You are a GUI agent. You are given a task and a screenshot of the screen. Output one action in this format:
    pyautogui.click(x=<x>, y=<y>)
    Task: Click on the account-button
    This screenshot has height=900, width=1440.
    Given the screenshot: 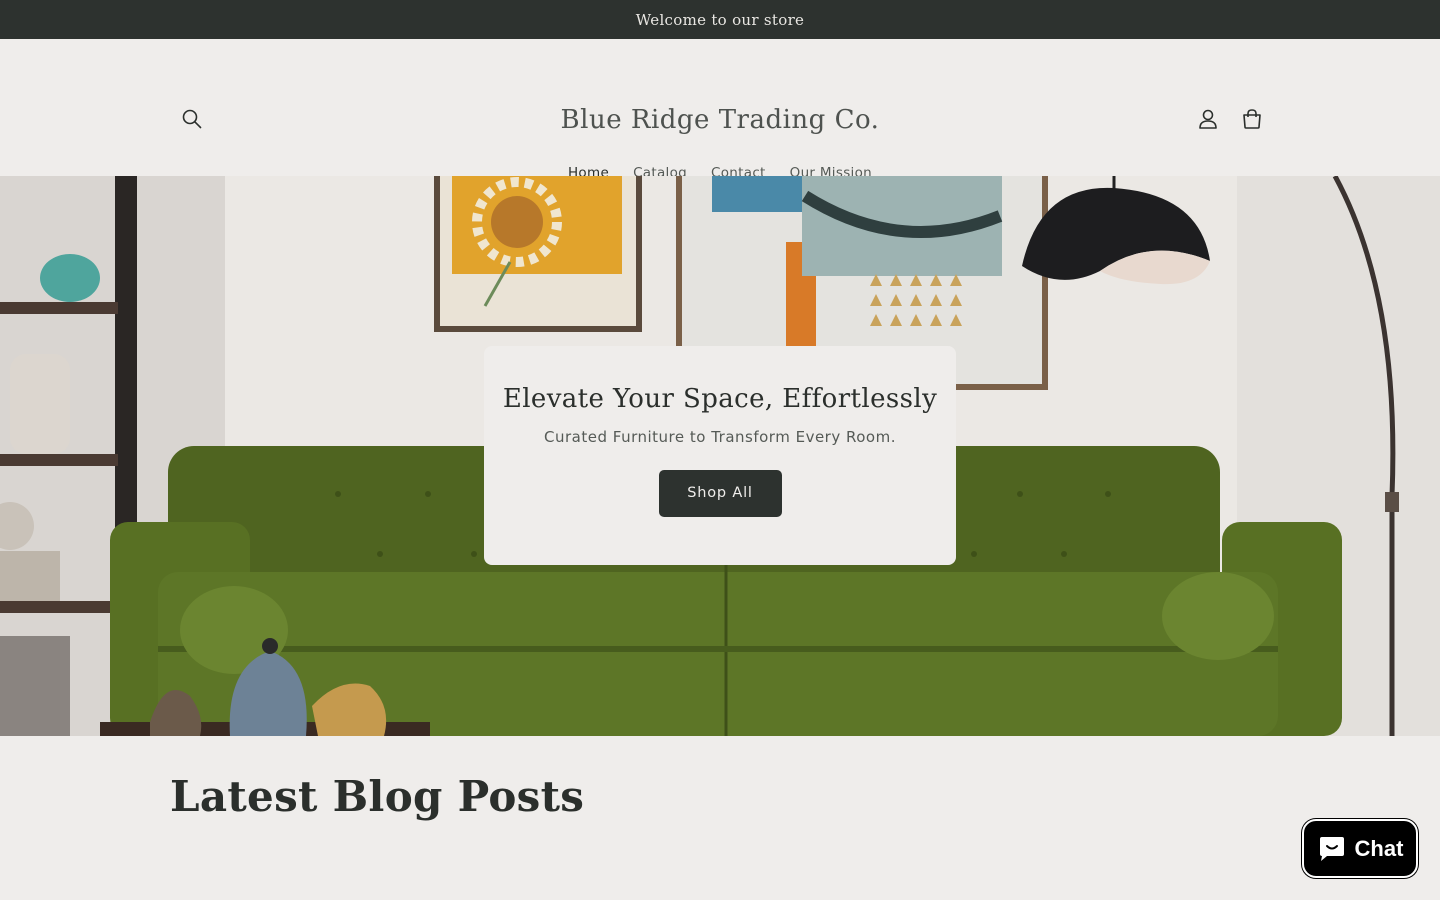 What is the action you would take?
    pyautogui.click(x=1208, y=119)
    